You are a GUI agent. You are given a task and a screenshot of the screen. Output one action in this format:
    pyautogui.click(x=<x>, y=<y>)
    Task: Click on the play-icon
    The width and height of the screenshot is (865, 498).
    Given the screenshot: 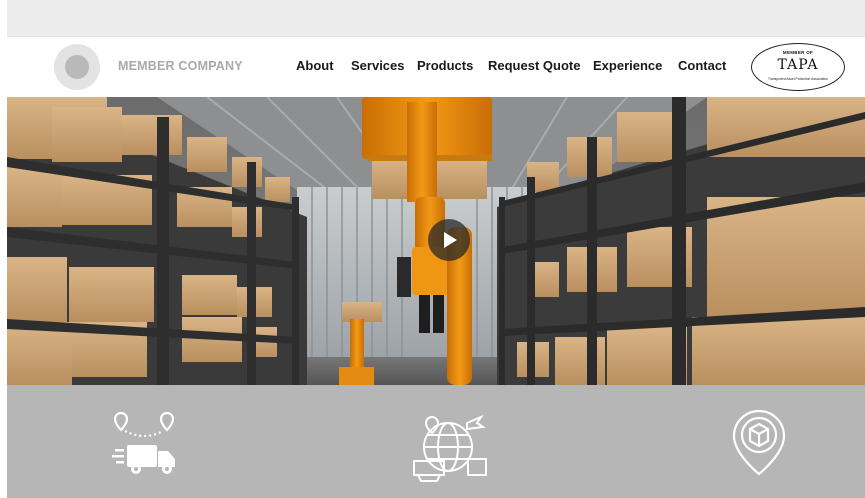 What is the action you would take?
    pyautogui.click(x=450, y=240)
    